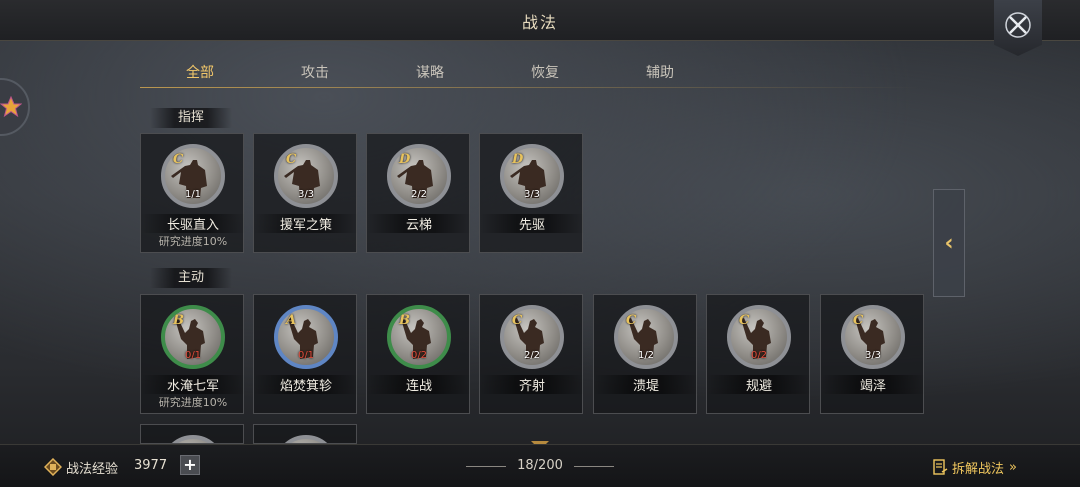 The width and height of the screenshot is (1080, 487). I want to click on close-button, so click(1018, 28).